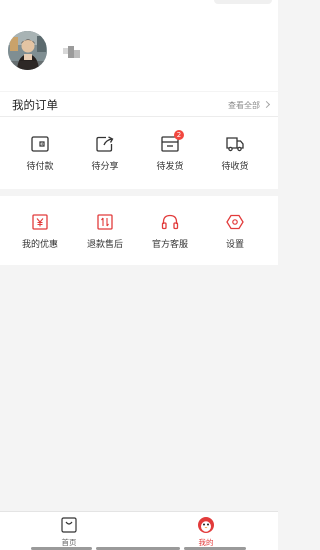  I want to click on package-icon: 2, so click(172, 141).